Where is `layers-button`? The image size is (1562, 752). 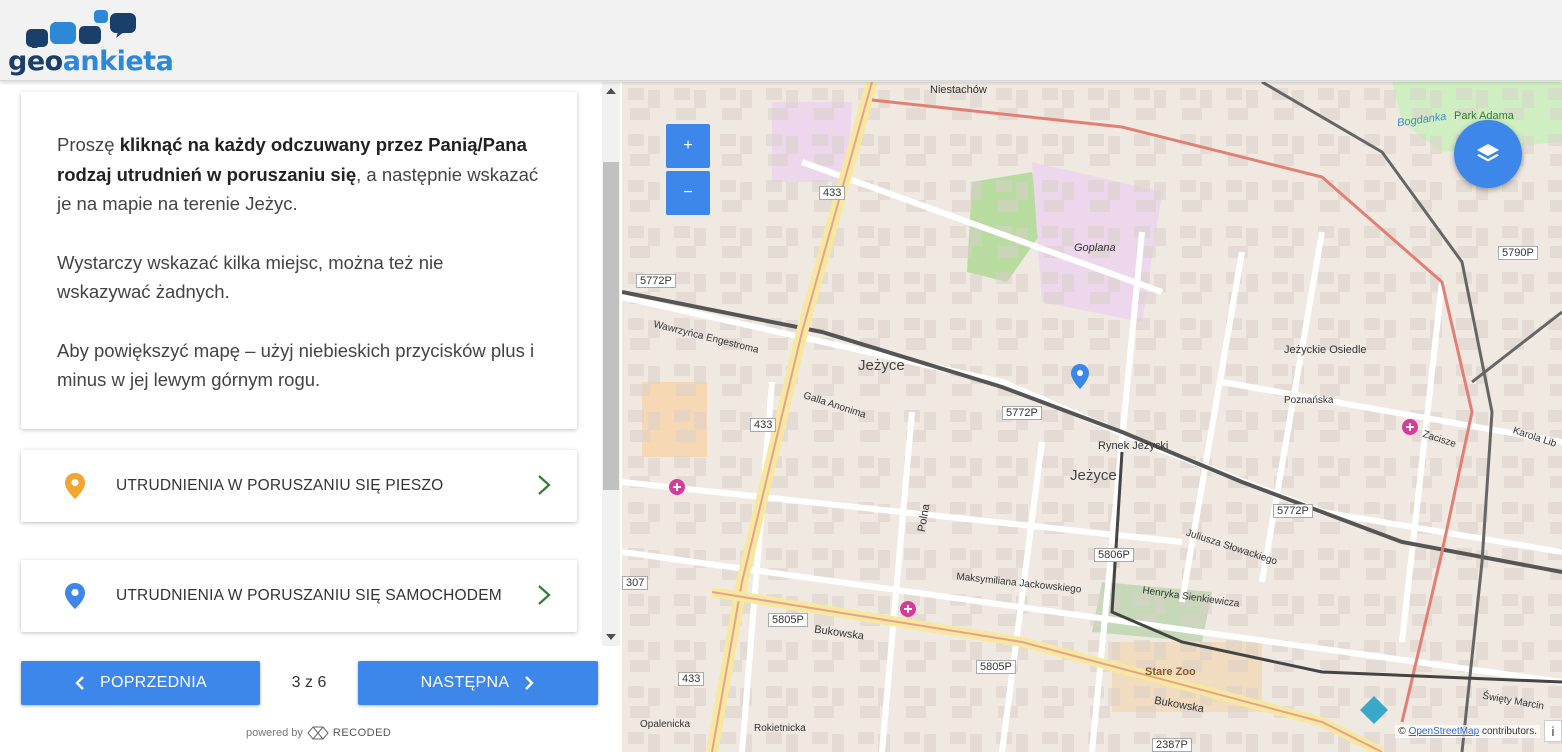
layers-button is located at coordinates (1488, 154).